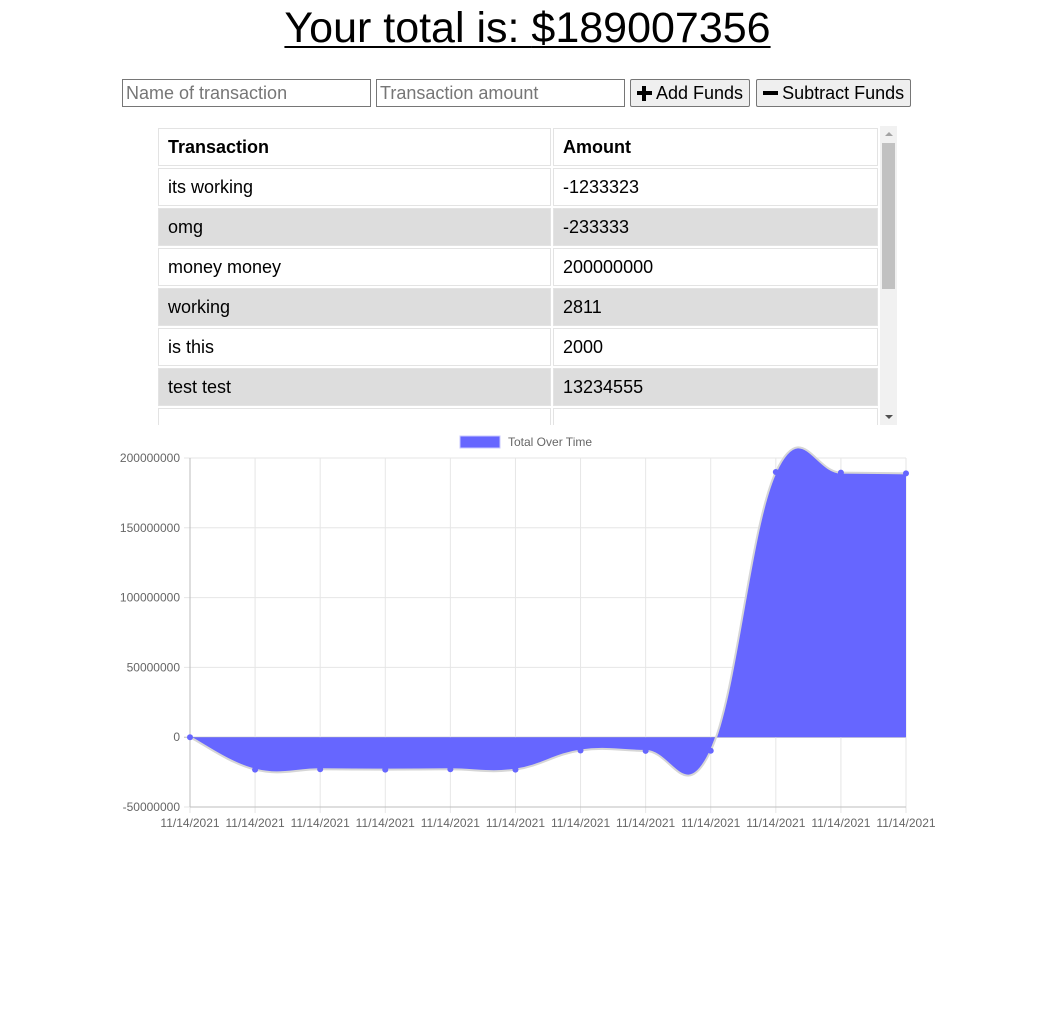 The height and width of the screenshot is (1021, 1055). I want to click on y-tick-label: 150000000, so click(150, 528).